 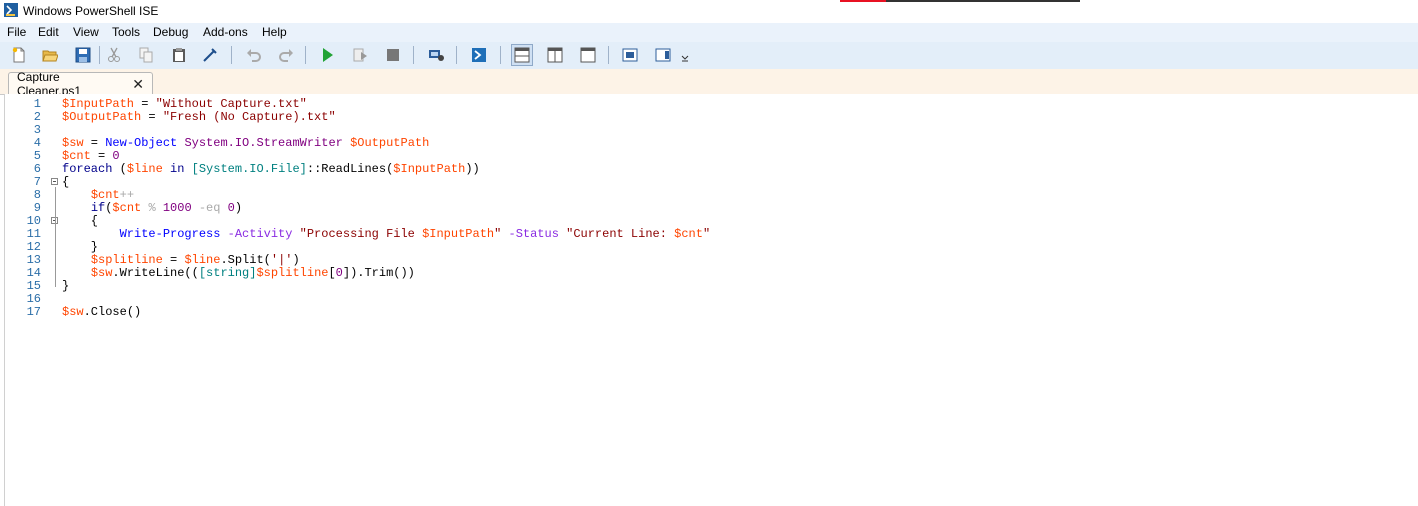 What do you see at coordinates (685, 57) in the screenshot?
I see `toolbar-overflow-chevron-icon` at bounding box center [685, 57].